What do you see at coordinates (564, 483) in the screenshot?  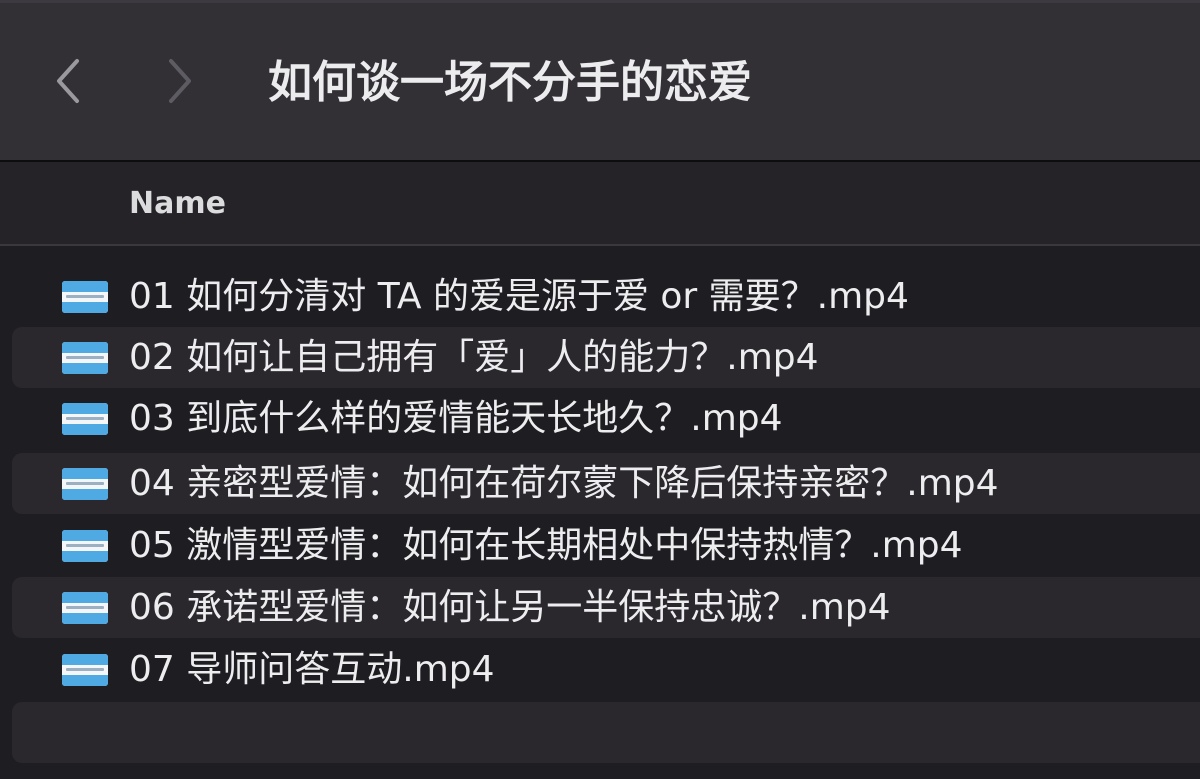 I see `file-name: 04 亲密型爱情：如何在荷尔蒙下降后保持亲密？.mp4` at bounding box center [564, 483].